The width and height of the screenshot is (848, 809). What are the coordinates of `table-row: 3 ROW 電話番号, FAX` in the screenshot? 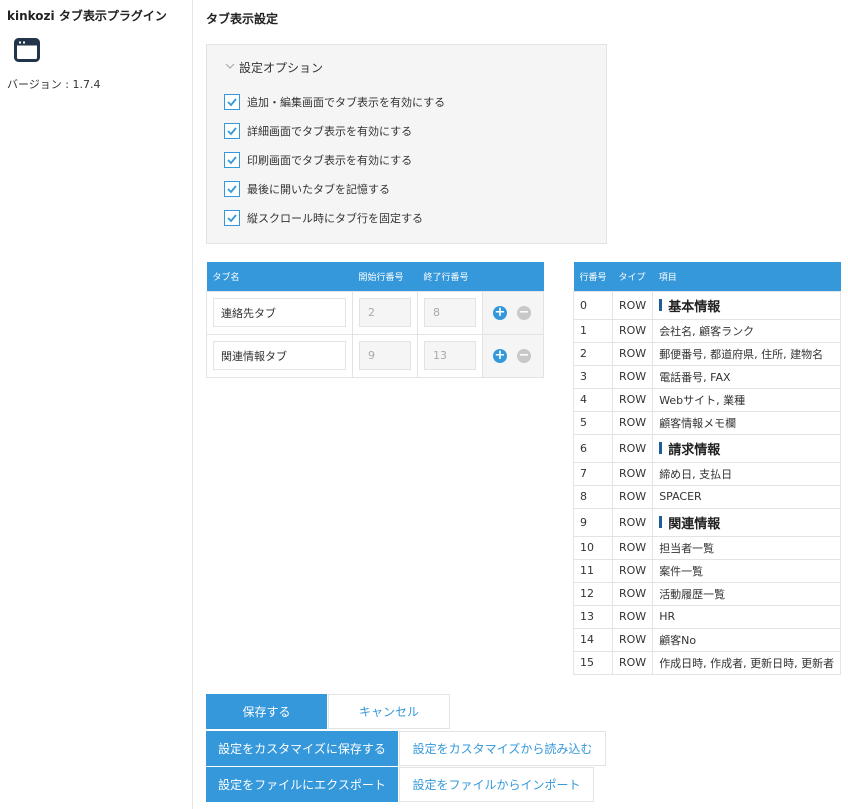 It's located at (707, 376).